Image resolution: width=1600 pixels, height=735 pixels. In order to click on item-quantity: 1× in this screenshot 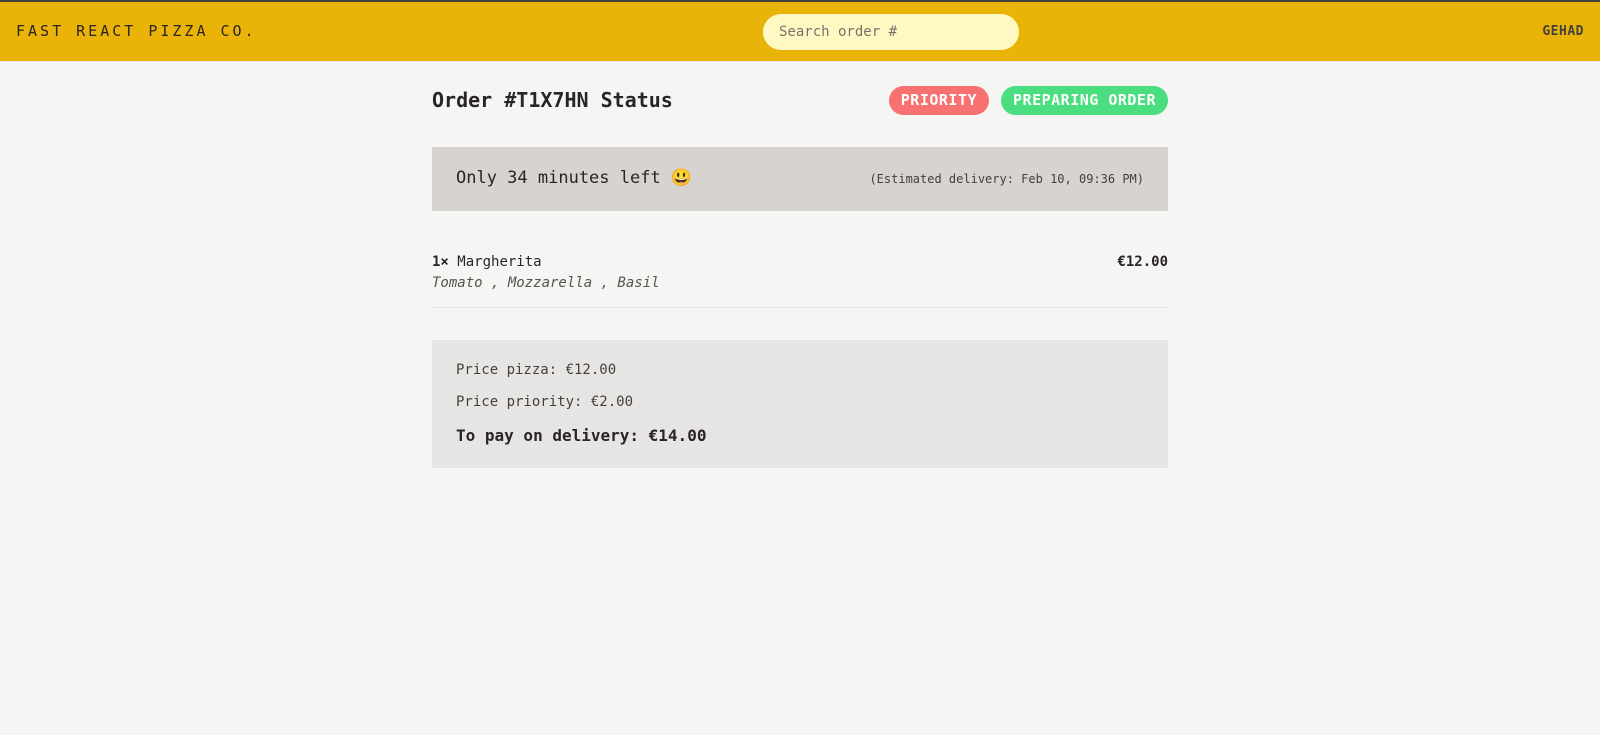, I will do `click(440, 262)`.